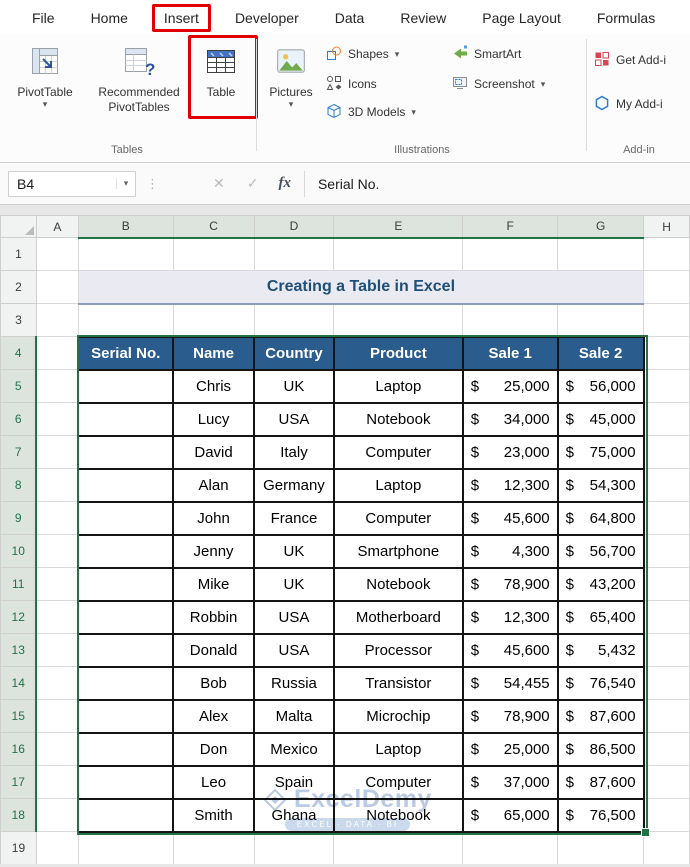 The width and height of the screenshot is (690, 867). I want to click on cell-F11: $78,900, so click(510, 584).